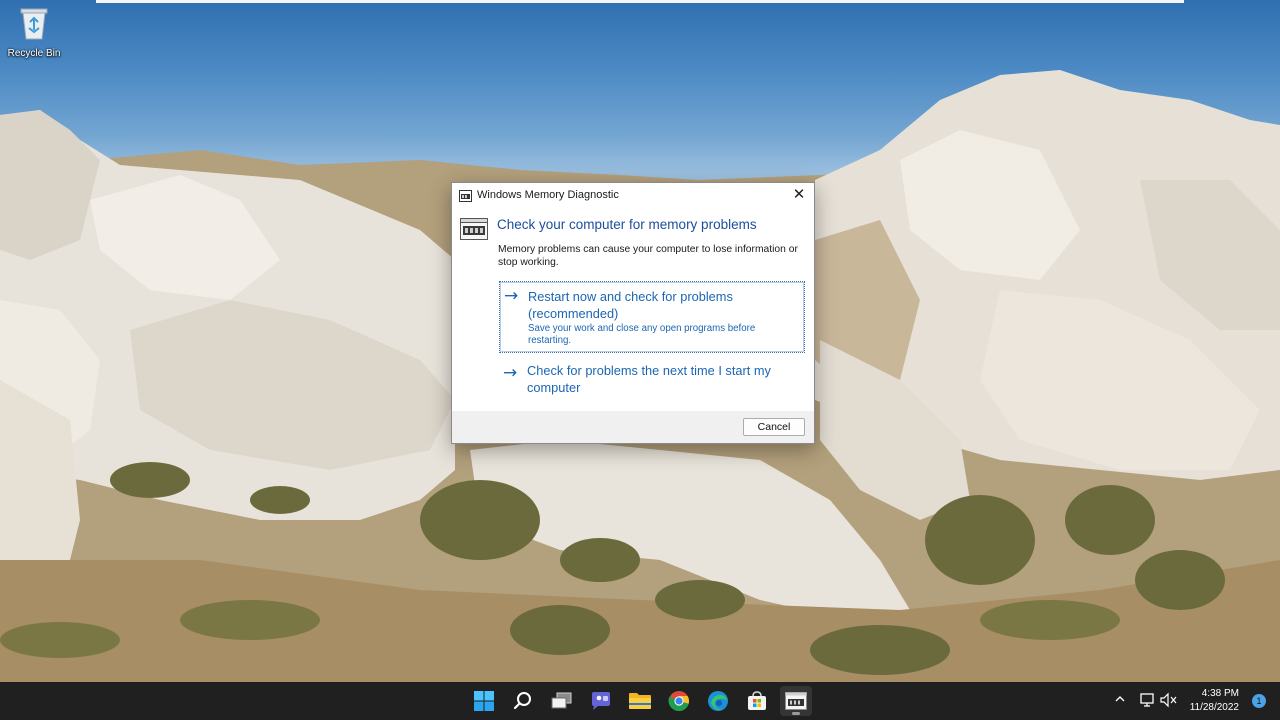  Describe the element at coordinates (1214, 707) in the screenshot. I see `clock-date: 11/28/2022` at that location.